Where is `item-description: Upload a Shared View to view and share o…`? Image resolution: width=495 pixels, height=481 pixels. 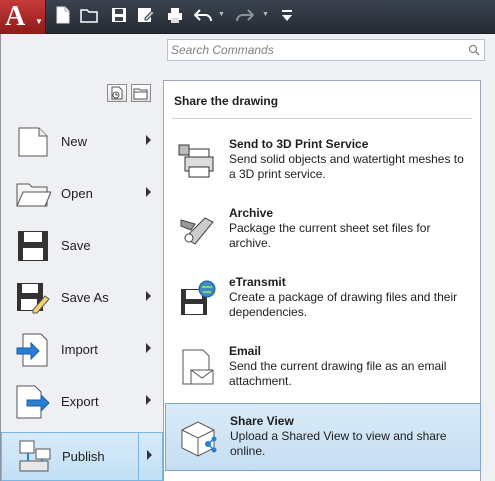
item-description: Upload a Shared View to view and share o… is located at coordinates (338, 443).